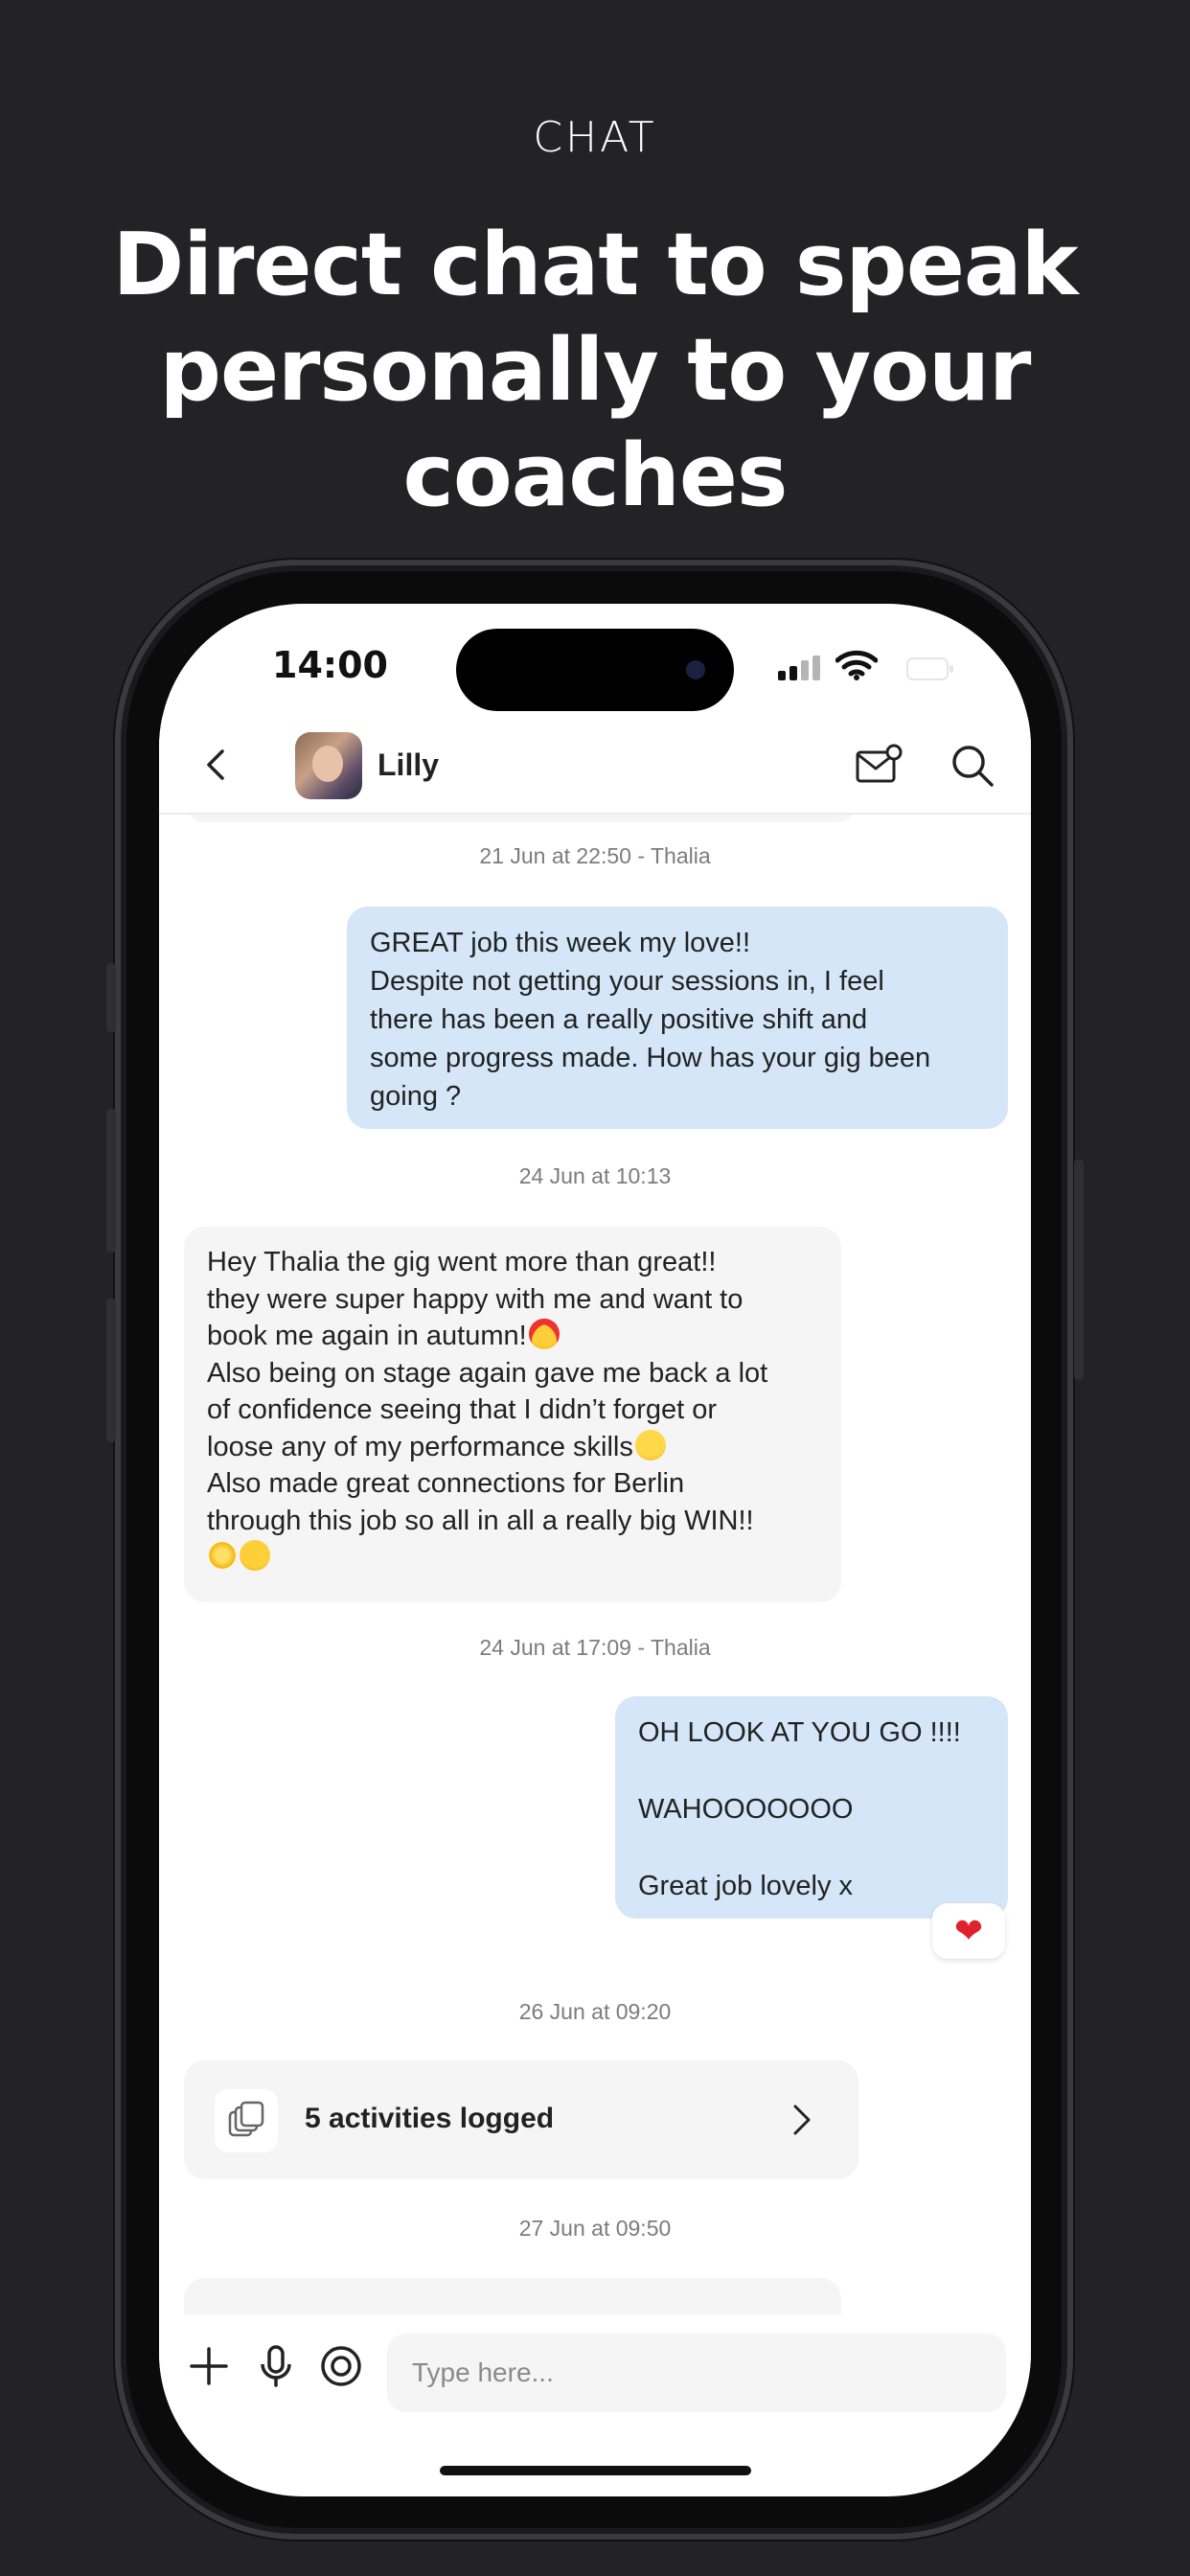  I want to click on search-icon, so click(973, 766).